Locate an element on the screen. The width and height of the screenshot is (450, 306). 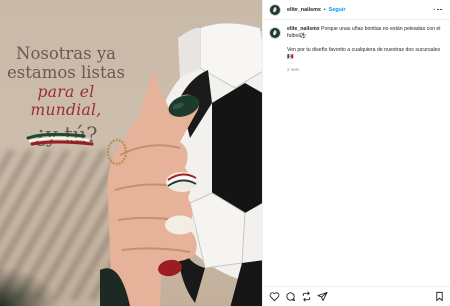
share-icon is located at coordinates (322, 296).